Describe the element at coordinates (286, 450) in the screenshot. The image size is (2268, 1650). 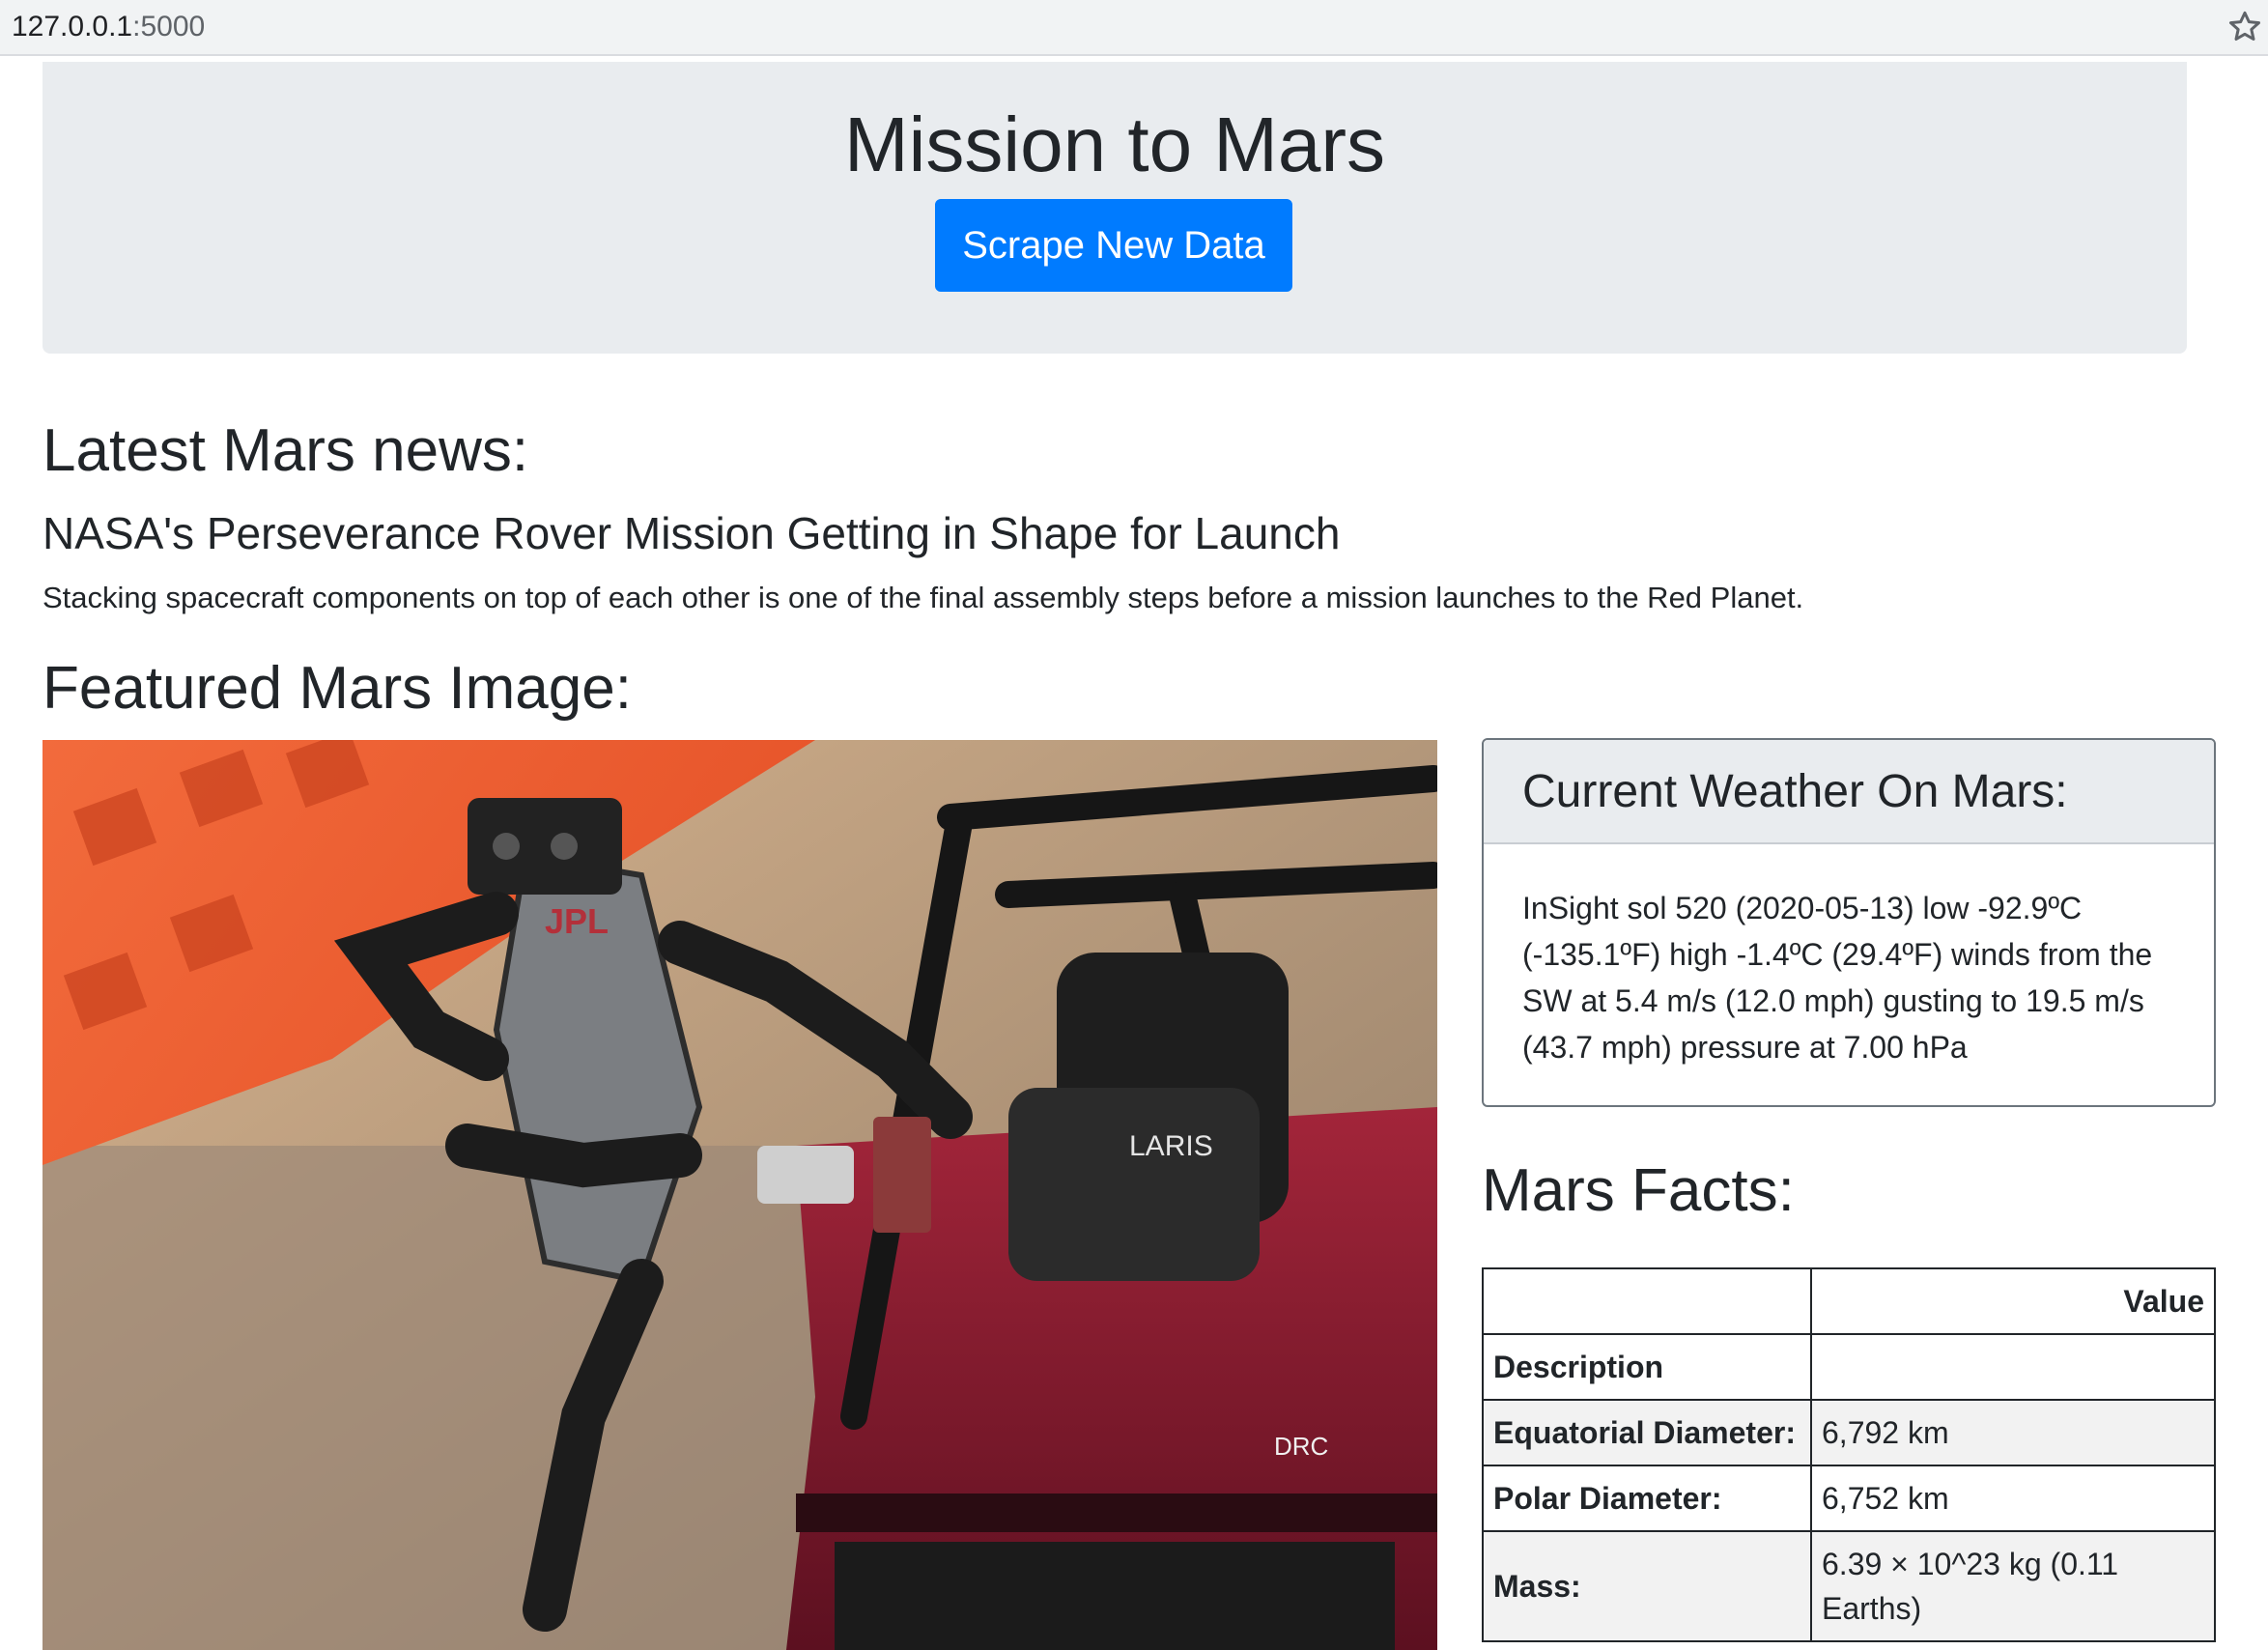
I see `news-heading: Latest Mars news:` at that location.